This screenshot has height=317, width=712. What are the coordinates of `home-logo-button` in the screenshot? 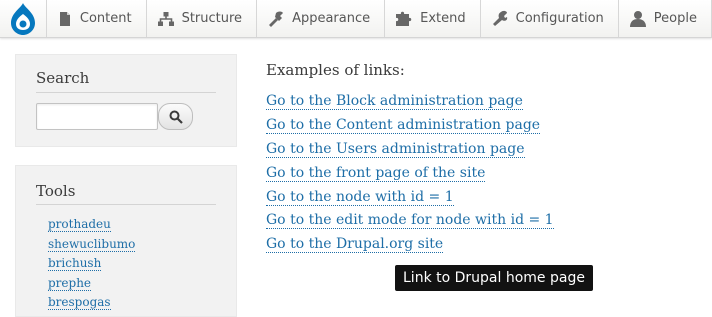 It's located at (23, 18).